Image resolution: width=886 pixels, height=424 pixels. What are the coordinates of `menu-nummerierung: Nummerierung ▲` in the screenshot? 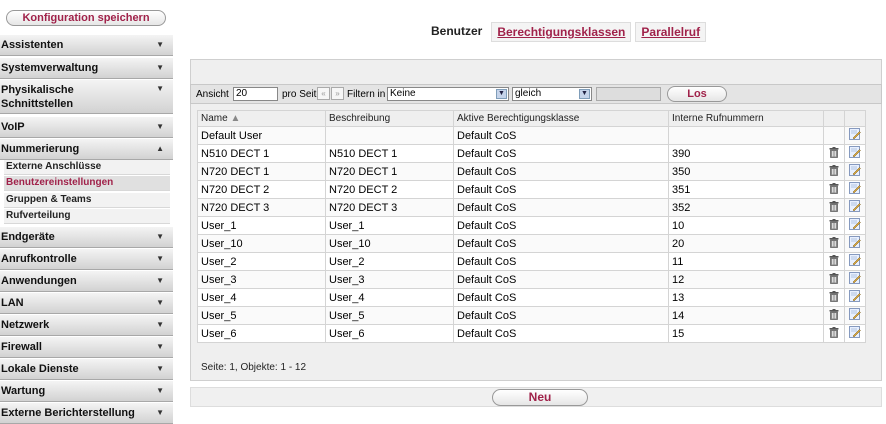 It's located at (86, 149).